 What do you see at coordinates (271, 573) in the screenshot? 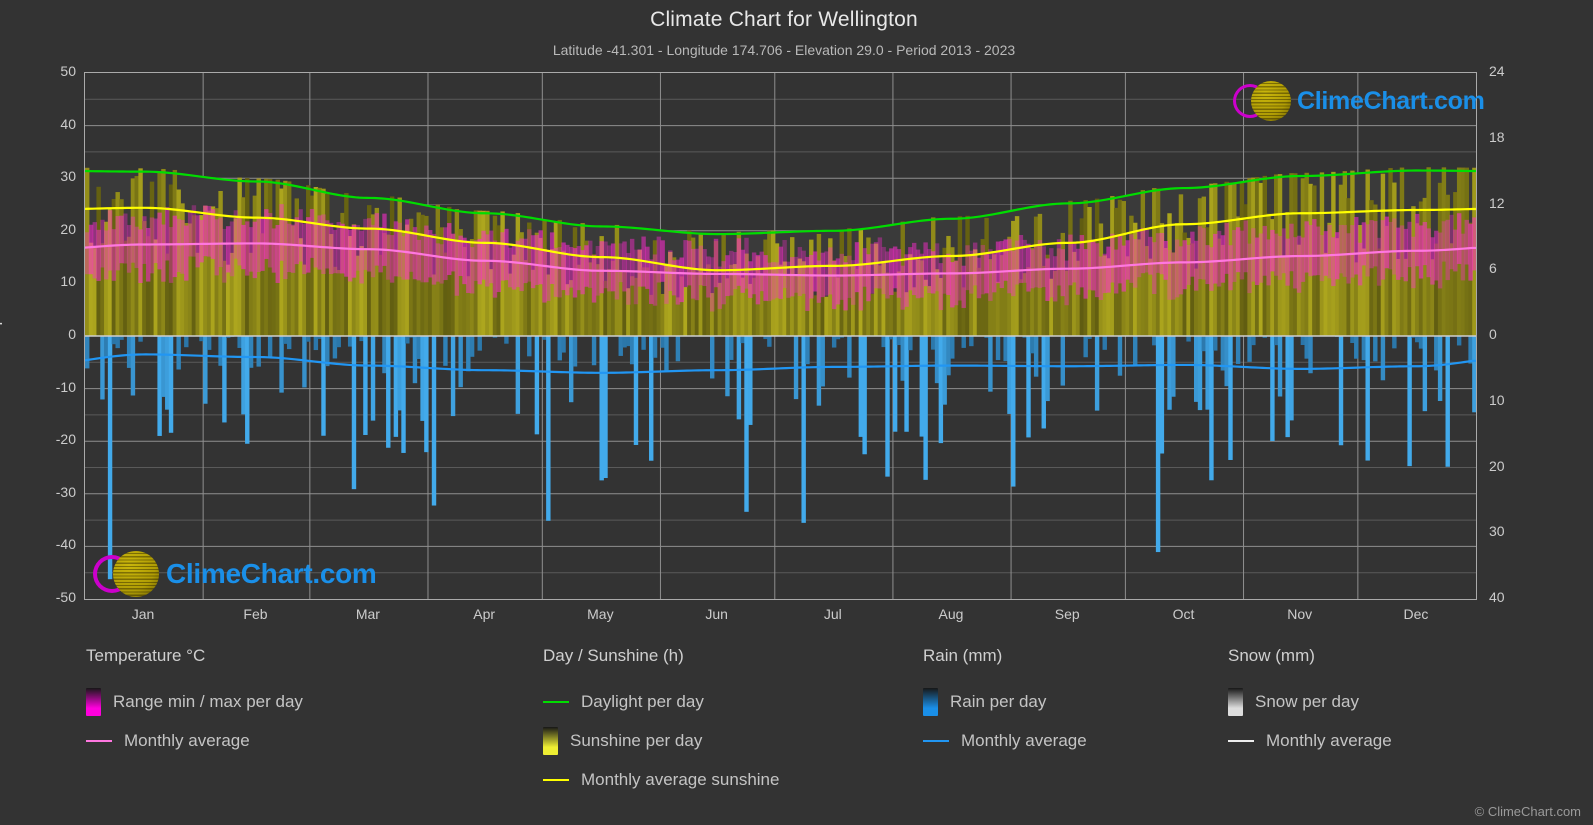
I see `logo-wordmark: ClimeChart.com` at bounding box center [271, 573].